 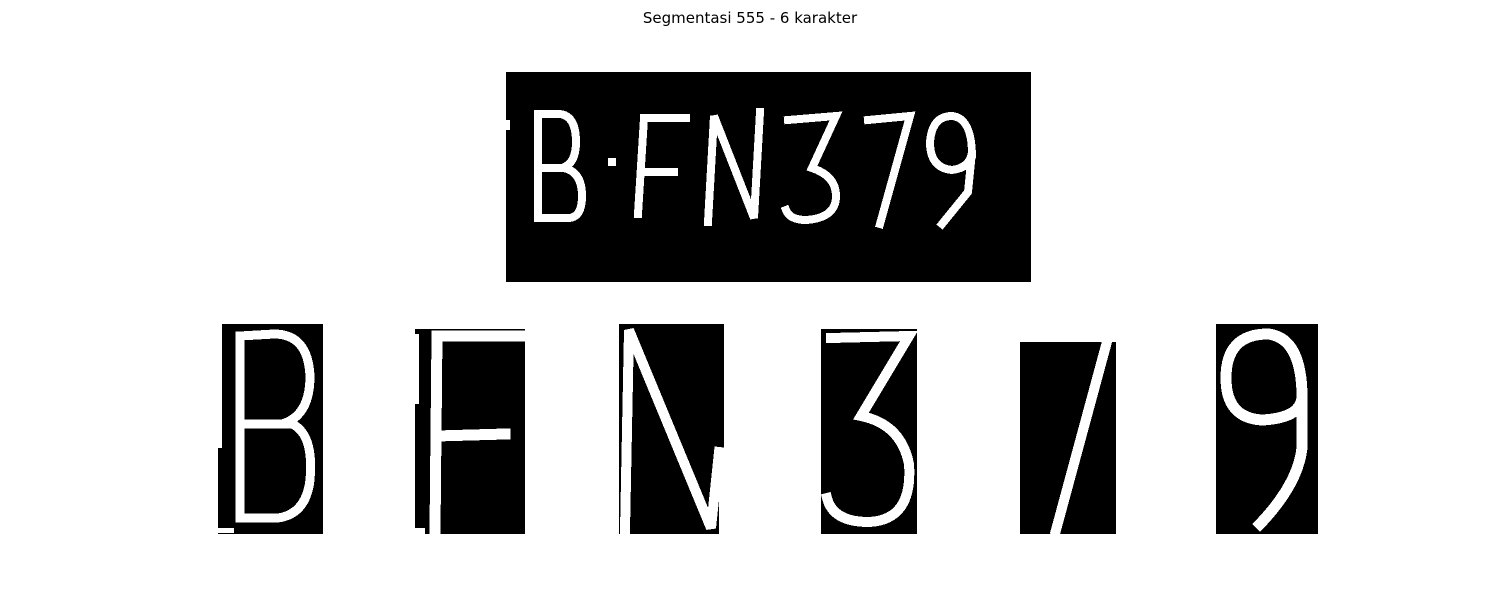 What do you see at coordinates (768, 177) in the screenshot?
I see `plate-binary-image` at bounding box center [768, 177].